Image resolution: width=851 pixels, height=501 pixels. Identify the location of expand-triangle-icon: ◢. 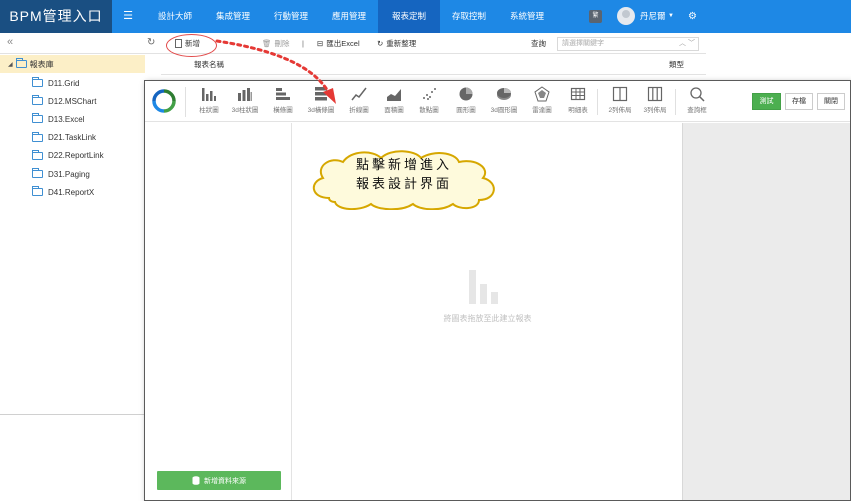
(10, 64).